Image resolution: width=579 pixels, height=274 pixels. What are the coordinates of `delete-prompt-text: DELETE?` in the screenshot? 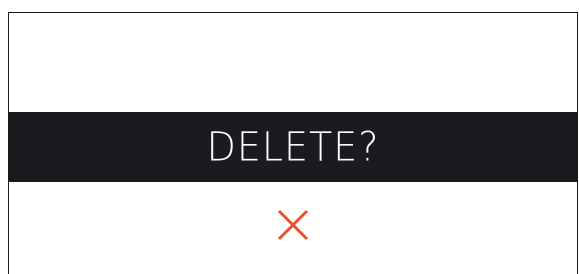 It's located at (293, 147).